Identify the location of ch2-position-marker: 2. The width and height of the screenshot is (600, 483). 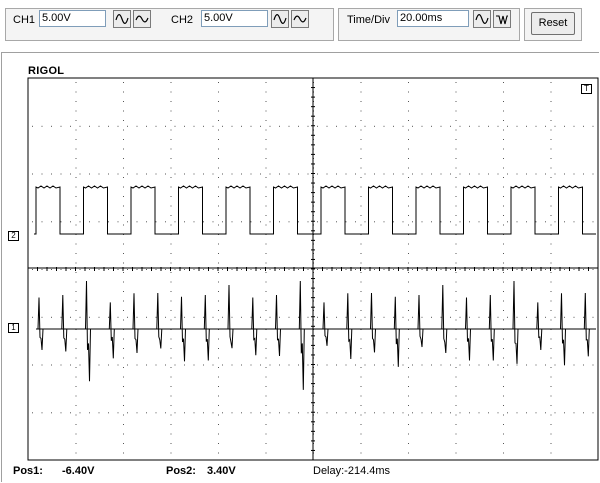
(13, 236).